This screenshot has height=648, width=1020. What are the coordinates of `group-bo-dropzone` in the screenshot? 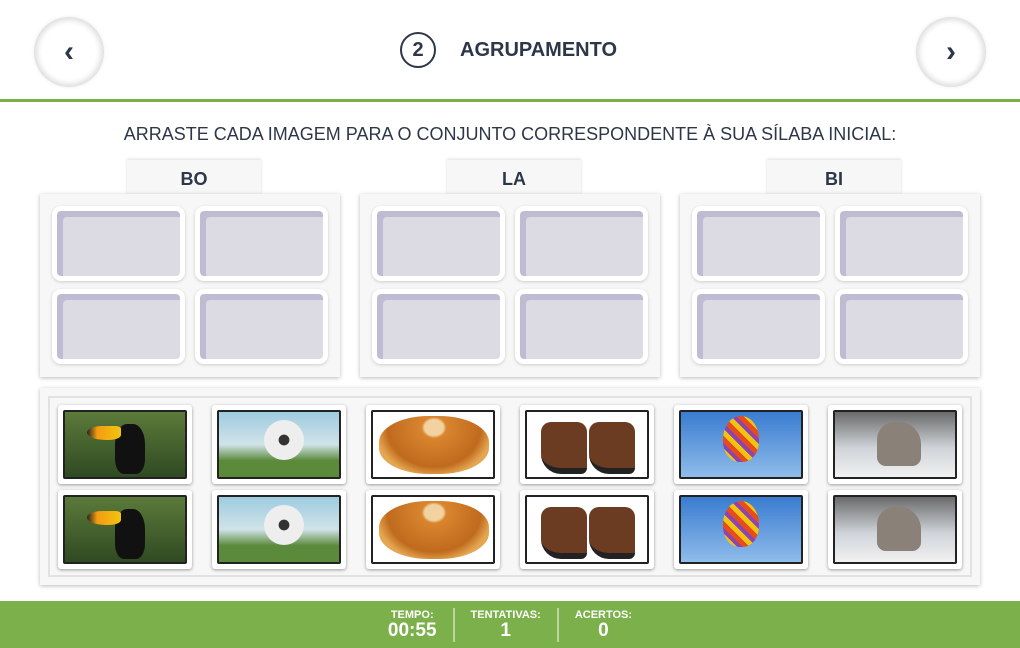 It's located at (190, 285).